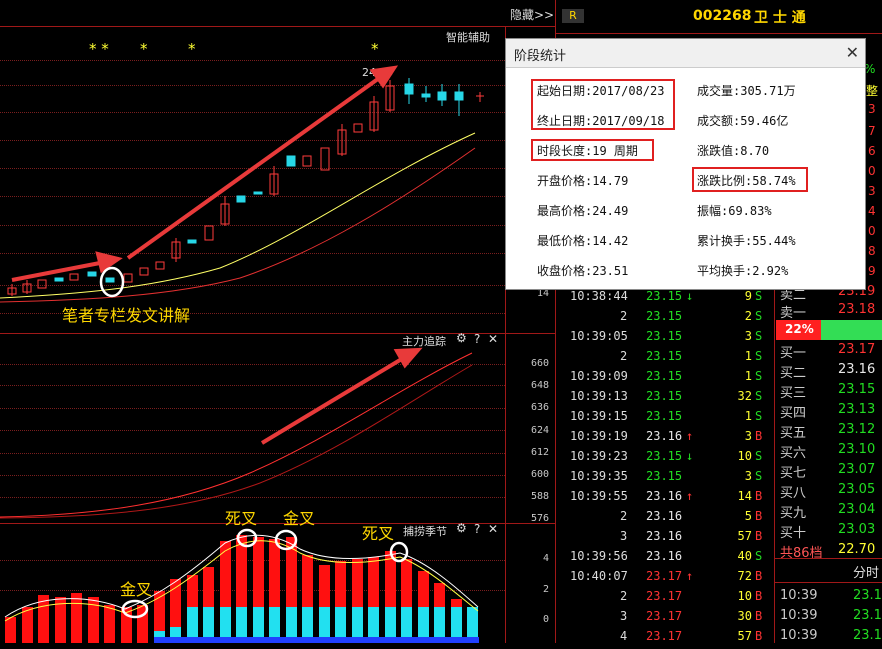 The height and width of the screenshot is (649, 882). Describe the element at coordinates (828, 411) in the screenshot. I see `buy-level: 买四 23.13` at that location.